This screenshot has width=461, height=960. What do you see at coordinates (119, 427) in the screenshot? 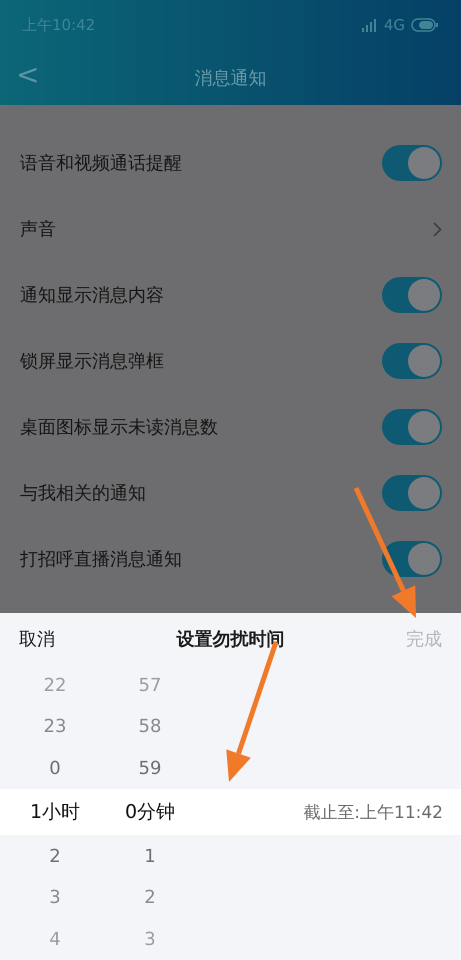
I see `setting-label: 桌面图标显示未读消息数` at bounding box center [119, 427].